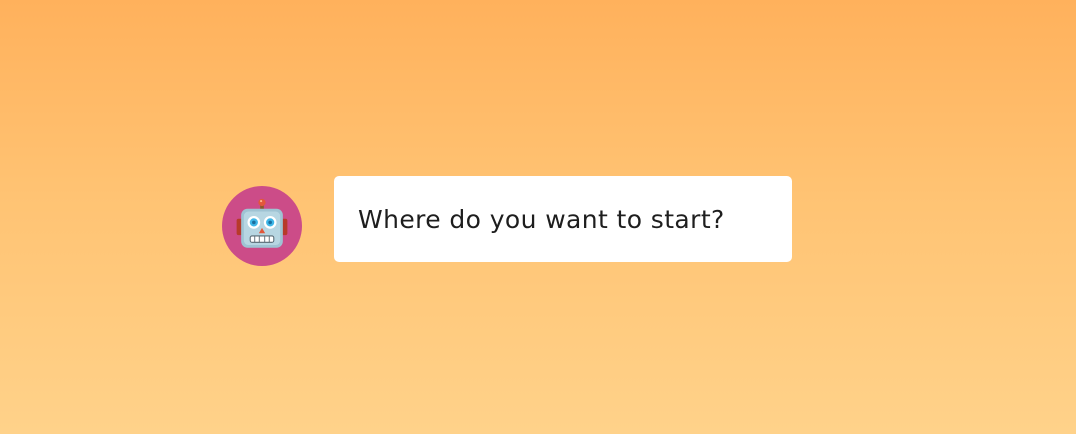  Describe the element at coordinates (541, 219) in the screenshot. I see `chat-message-text: Where do you want to start?` at that location.